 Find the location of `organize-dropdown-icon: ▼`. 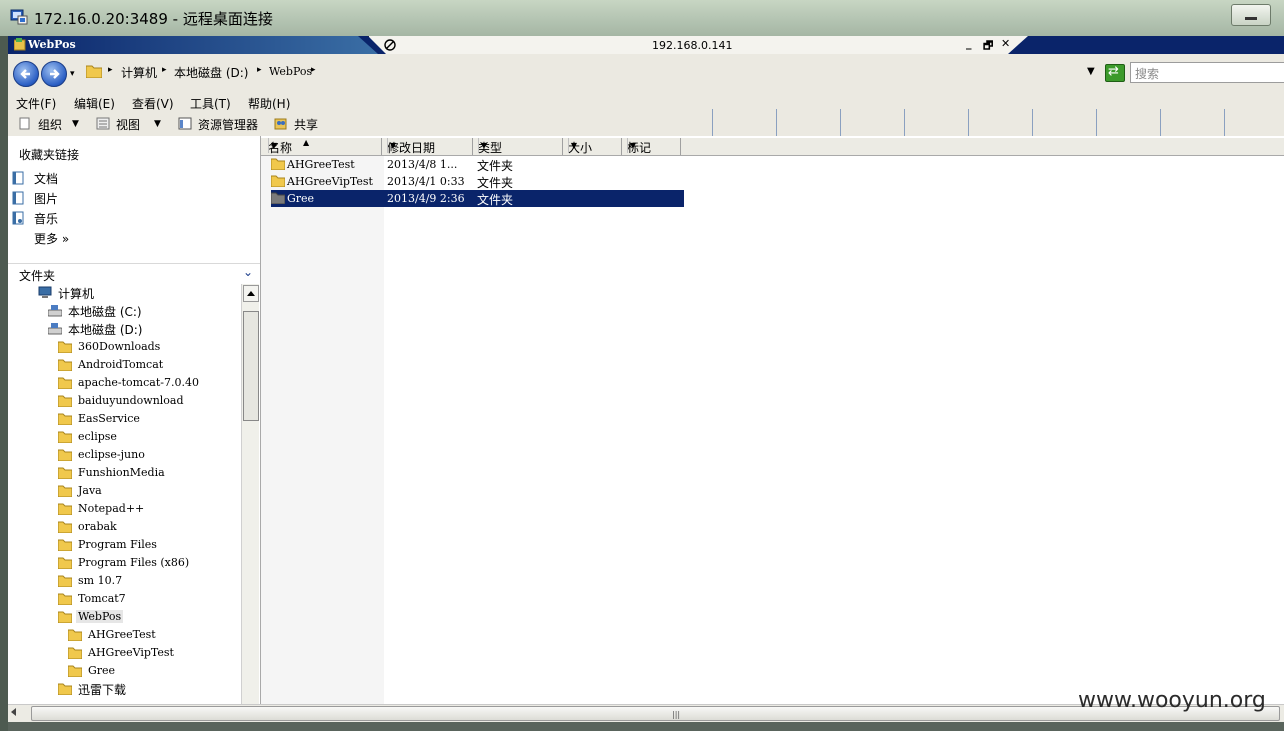

organize-dropdown-icon: ▼ is located at coordinates (75, 124).